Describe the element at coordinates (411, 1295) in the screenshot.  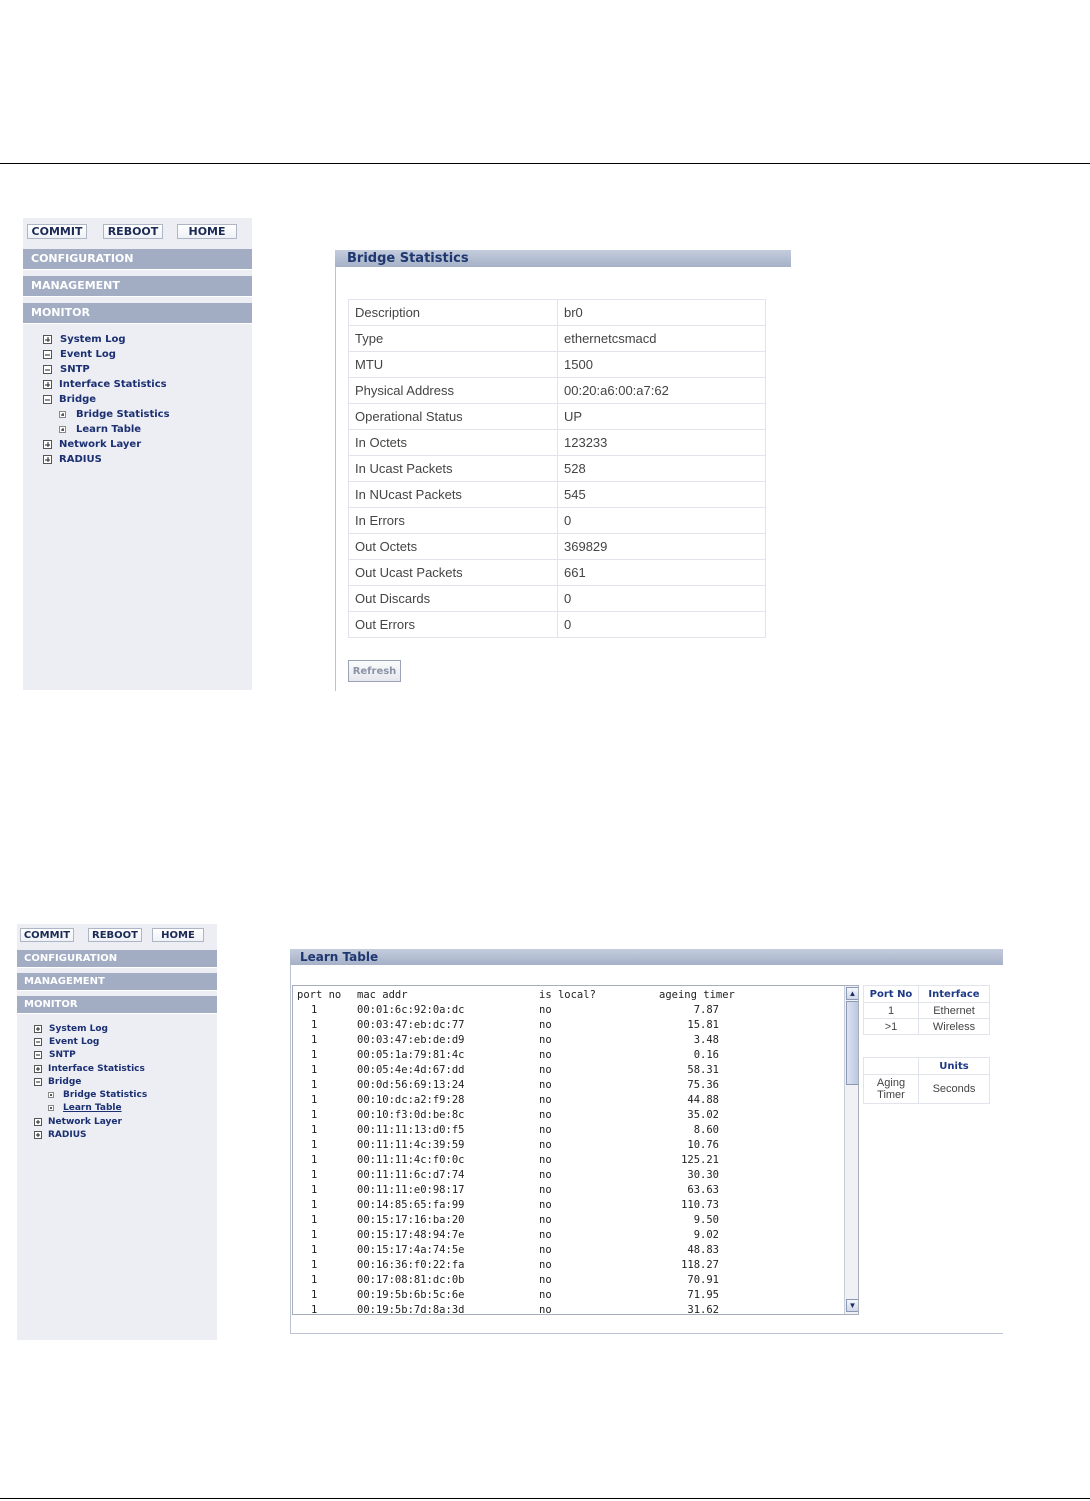
I see `learn-cell-mac: 00:19:5b:6b:5c:6e` at that location.